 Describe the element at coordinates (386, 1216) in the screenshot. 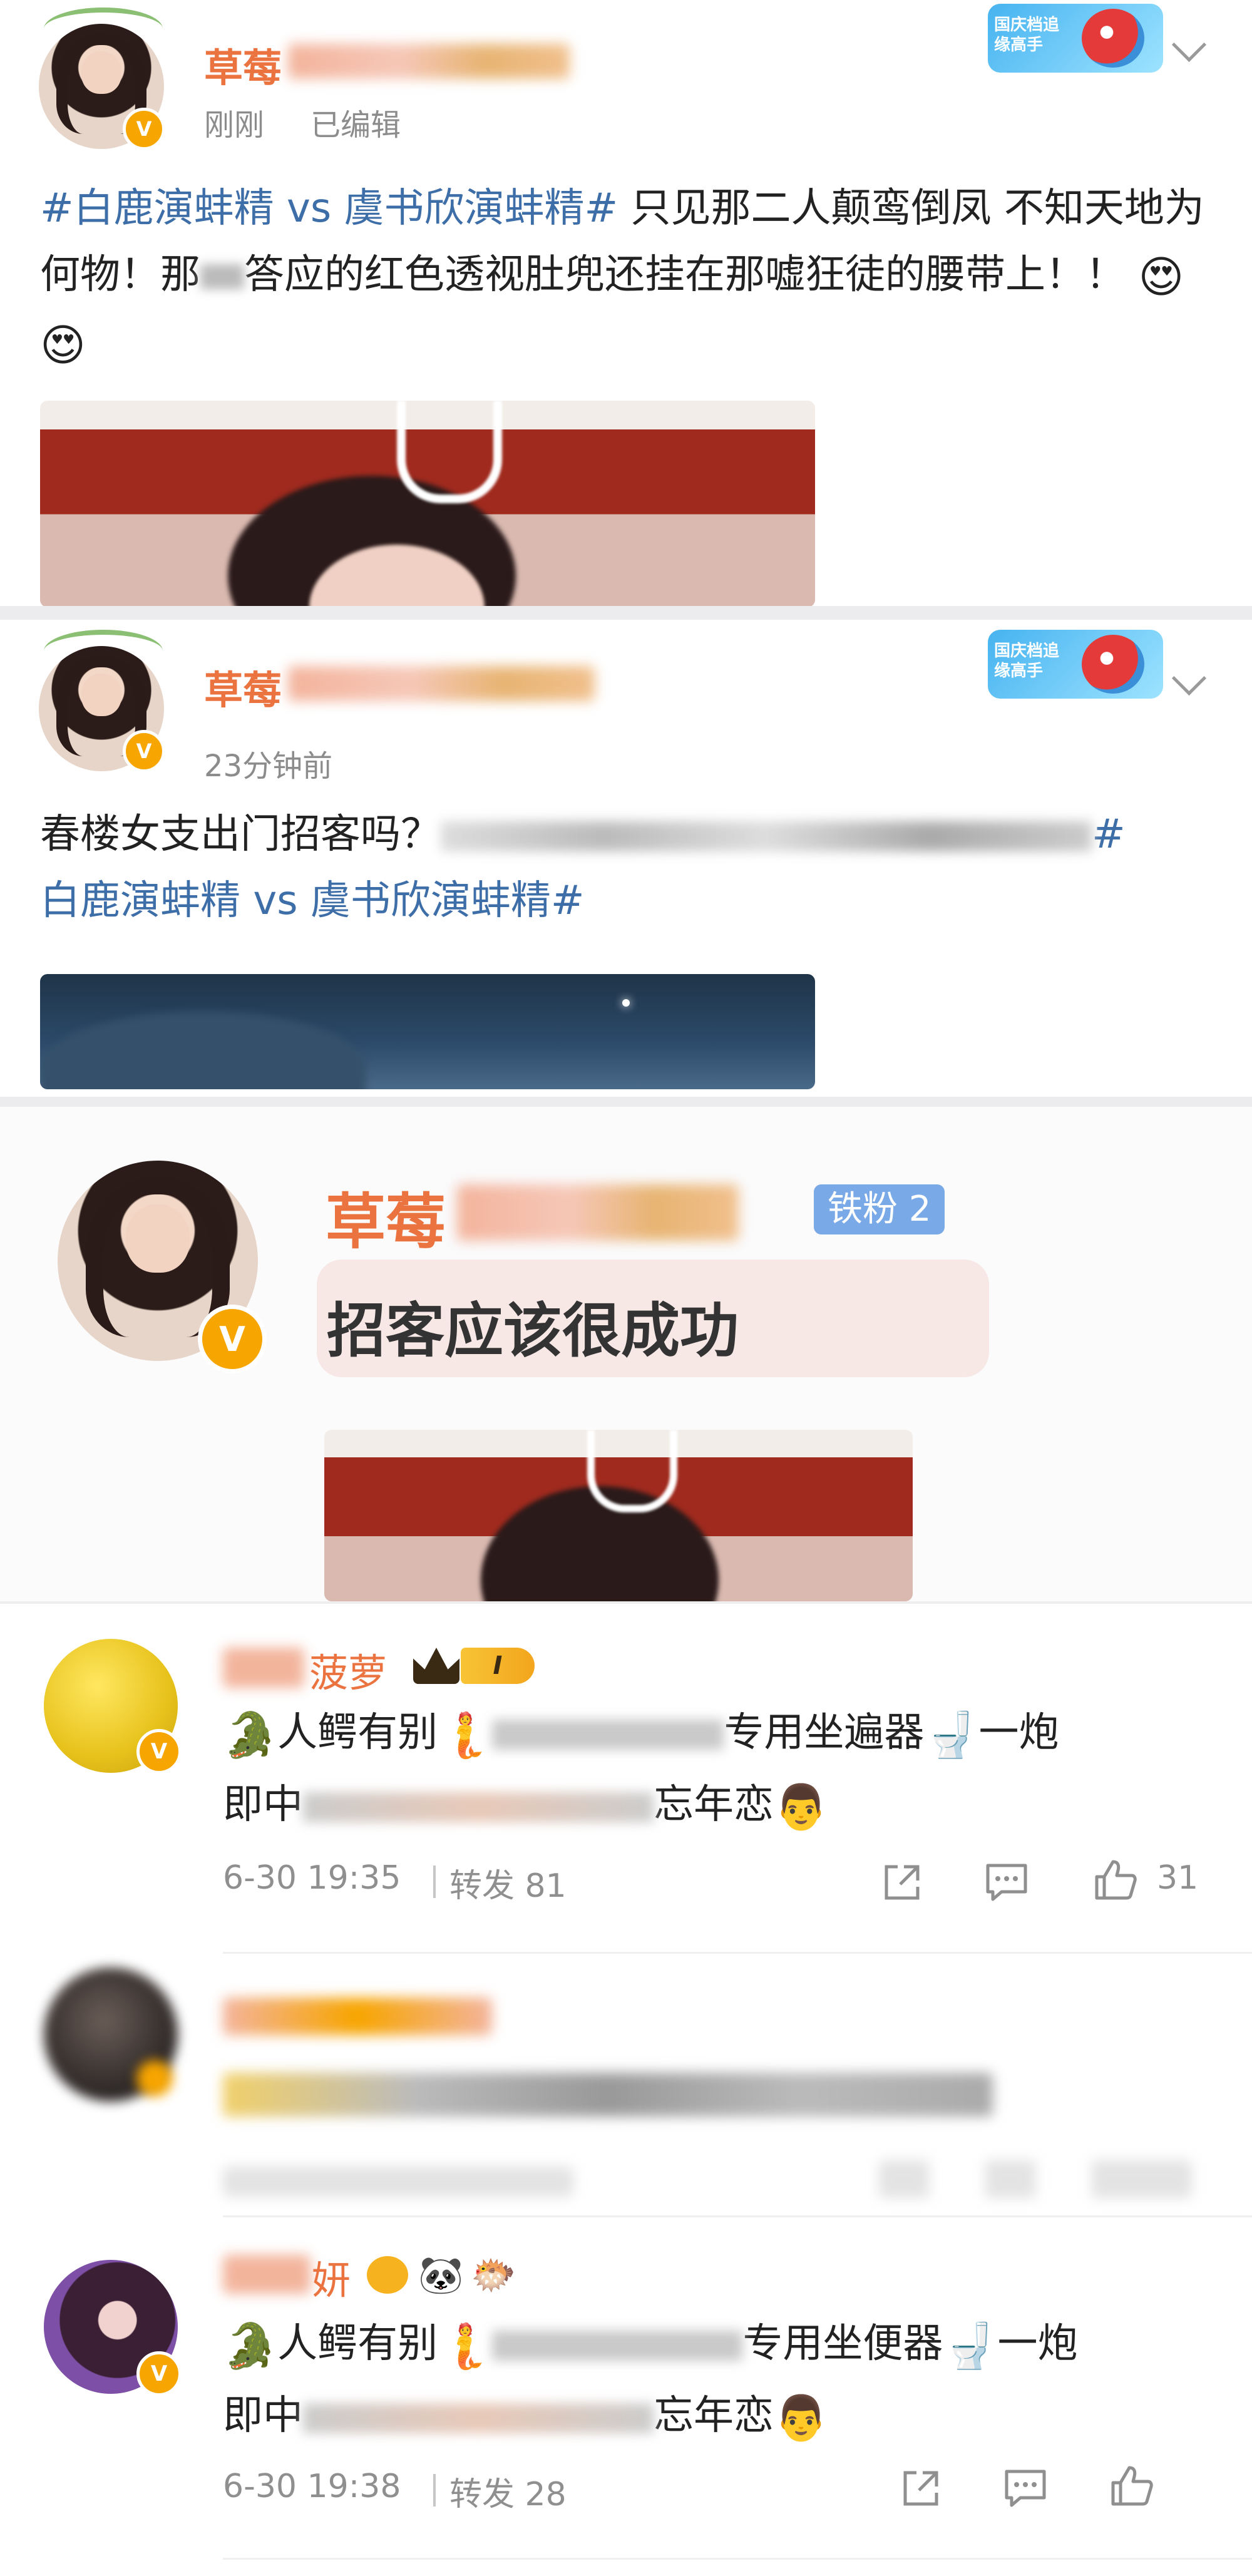

I see `chat-name: 草莓` at that location.